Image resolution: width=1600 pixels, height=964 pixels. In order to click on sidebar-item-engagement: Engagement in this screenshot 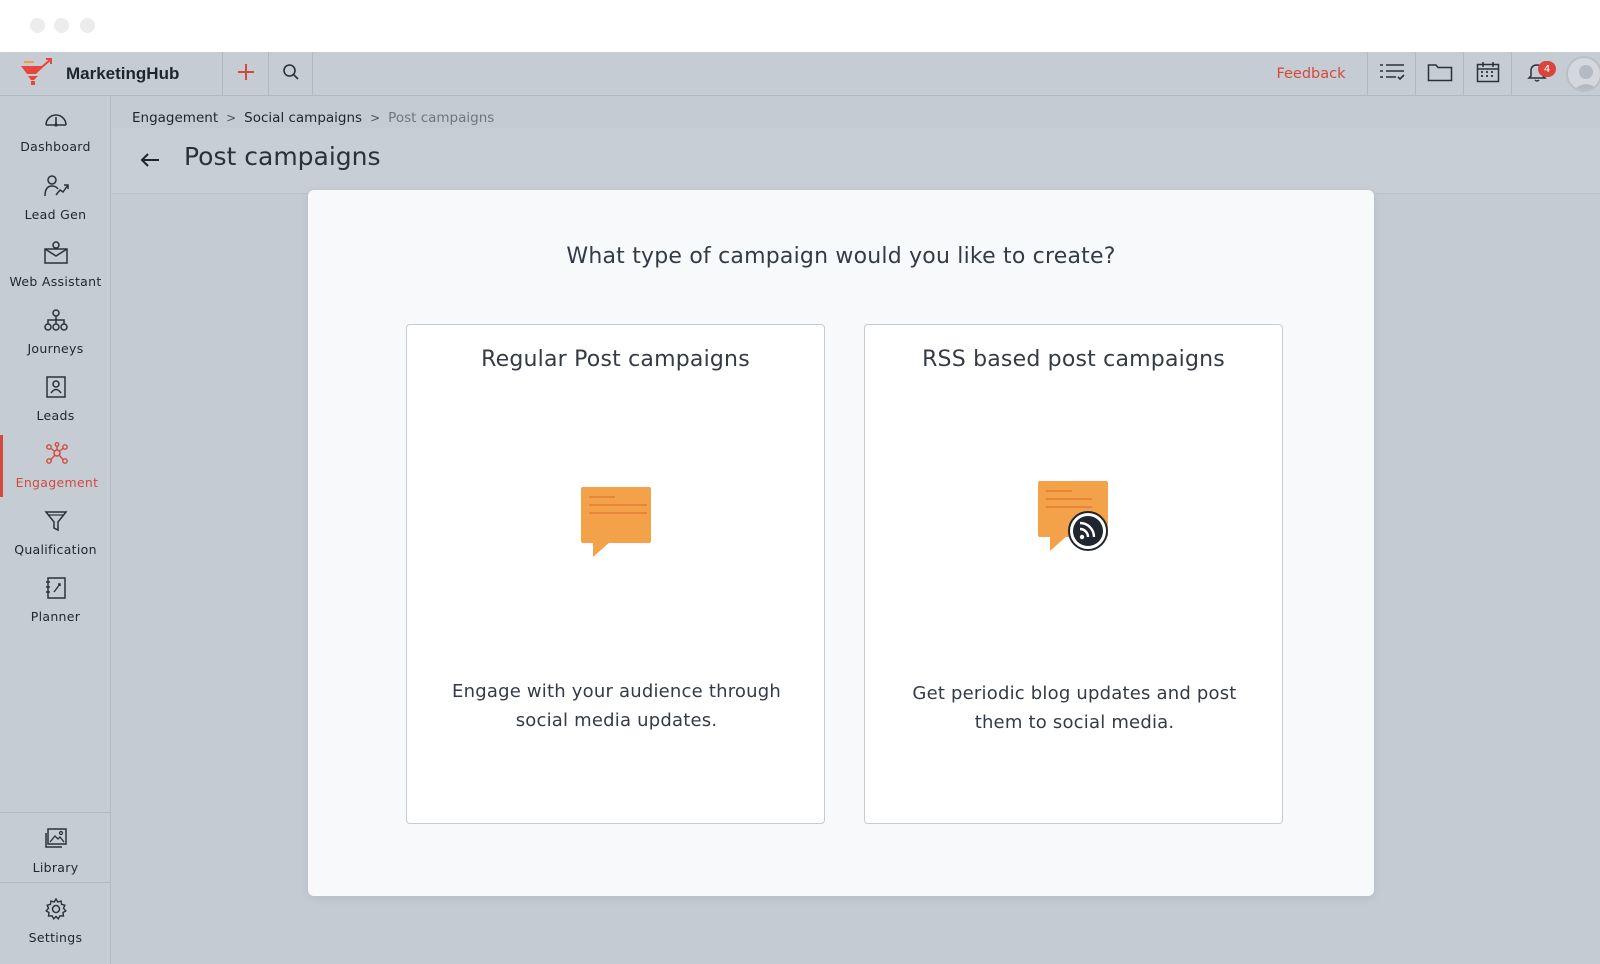, I will do `click(55, 466)`.